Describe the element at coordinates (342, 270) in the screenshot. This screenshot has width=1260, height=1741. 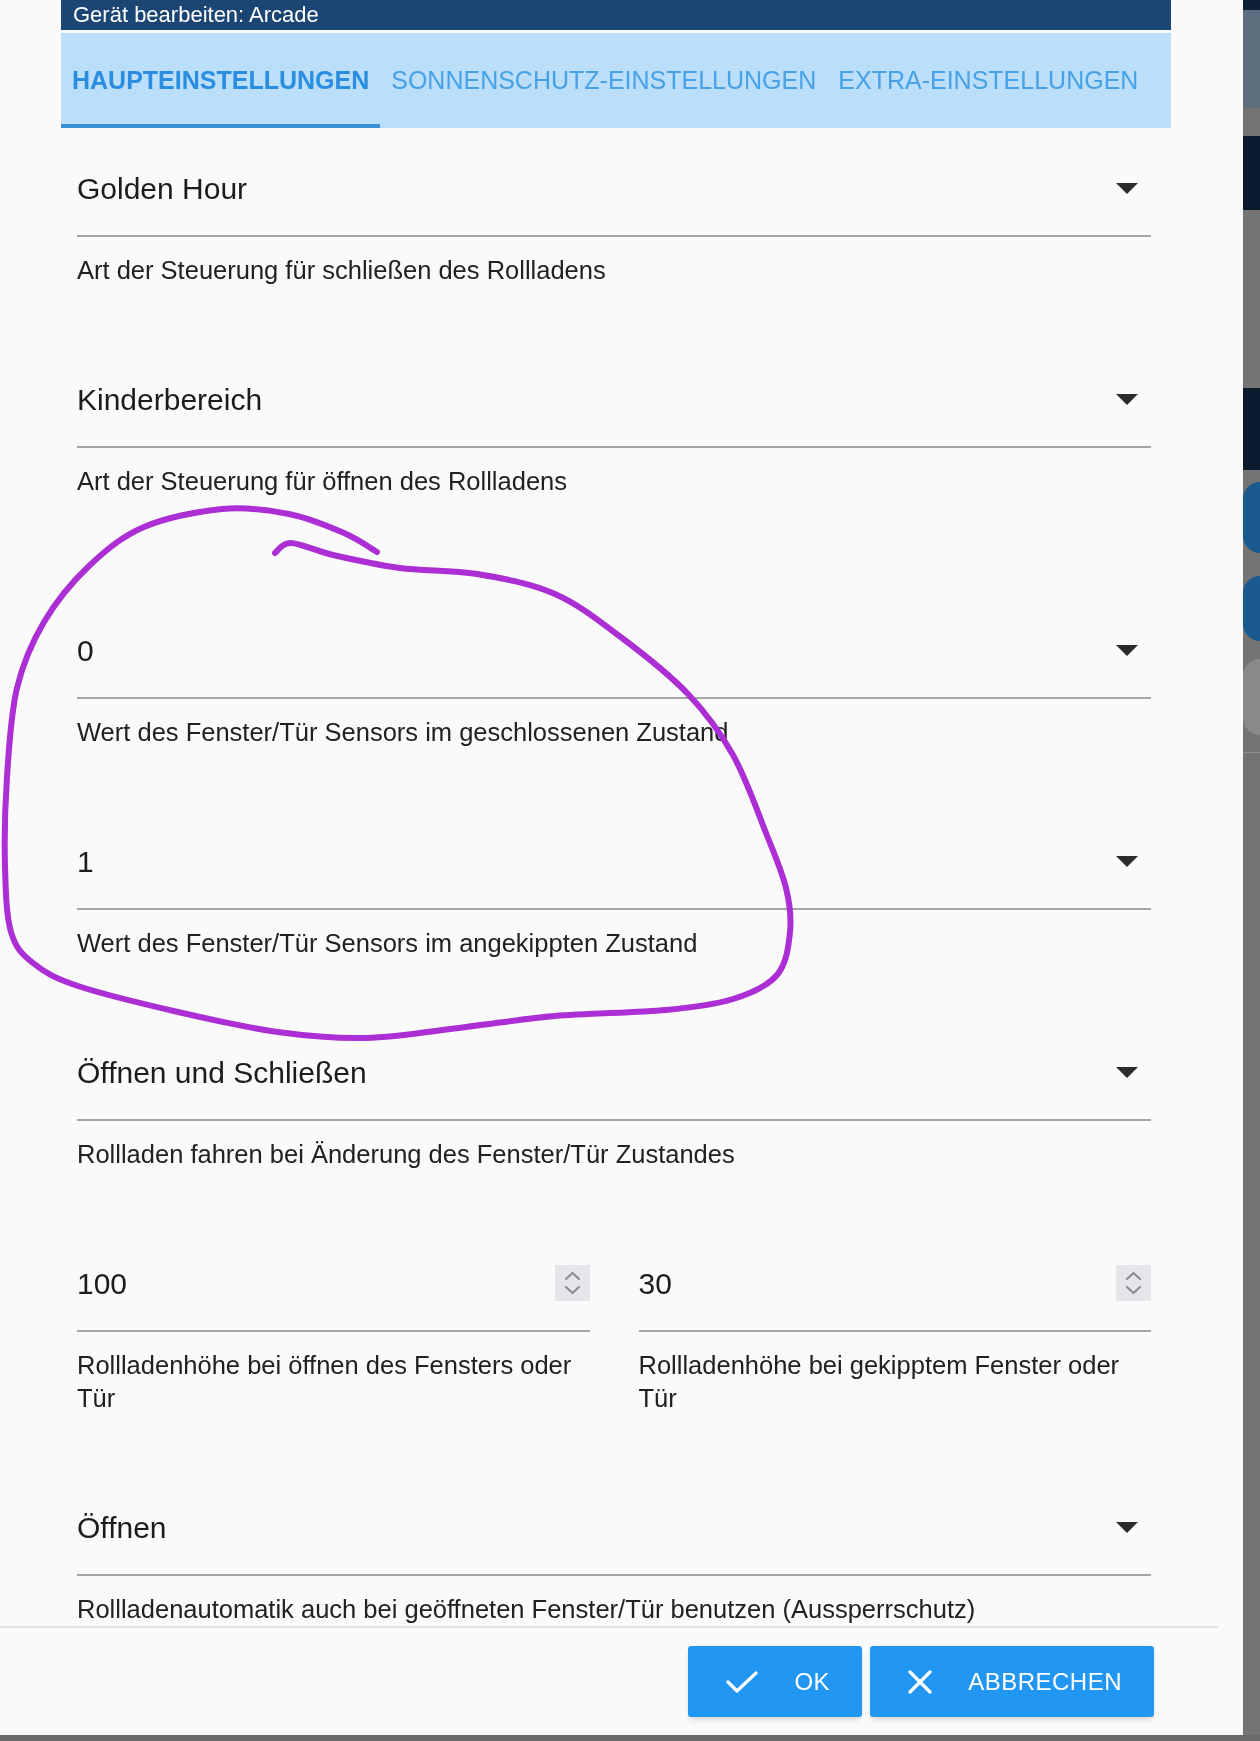
I see `helper-text: Art der Steuerung für schließen des Rollladens` at that location.